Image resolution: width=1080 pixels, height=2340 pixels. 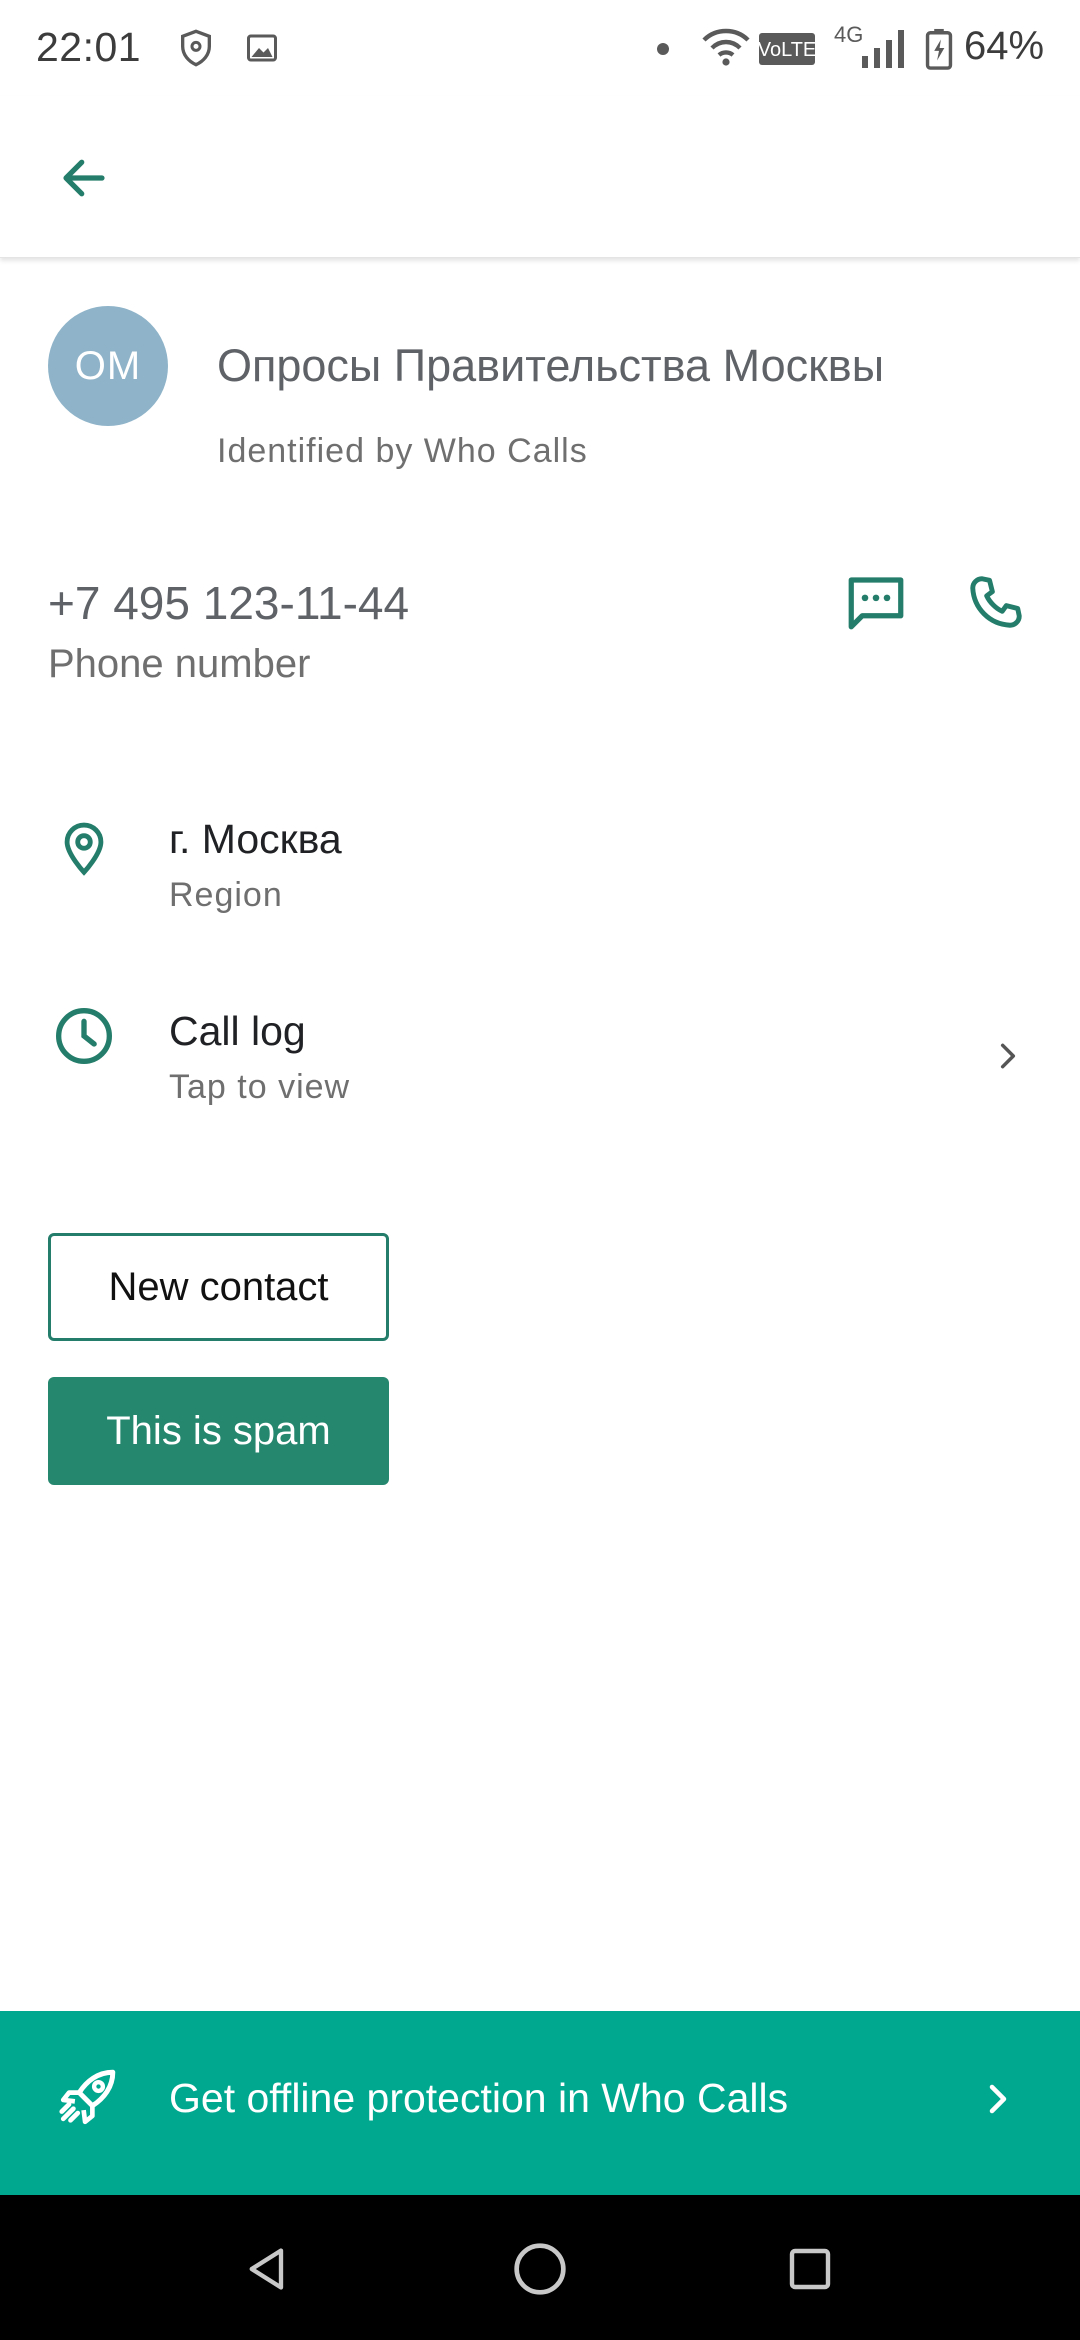 I want to click on region-row: г. Москва Region, so click(x=540, y=868).